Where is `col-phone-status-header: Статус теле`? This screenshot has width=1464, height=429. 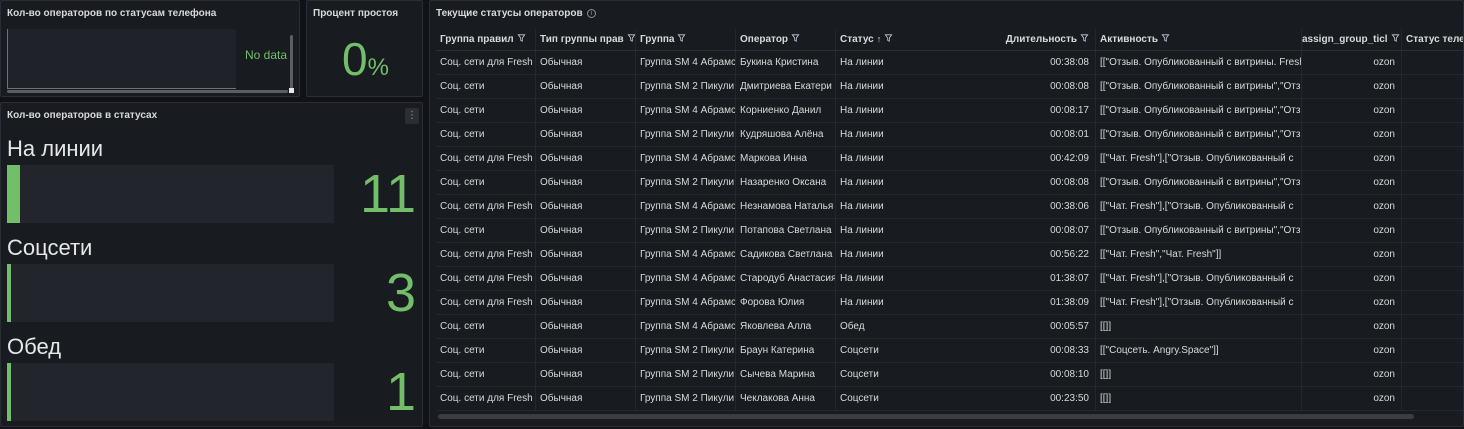 col-phone-status-header: Статус теле is located at coordinates (1433, 39).